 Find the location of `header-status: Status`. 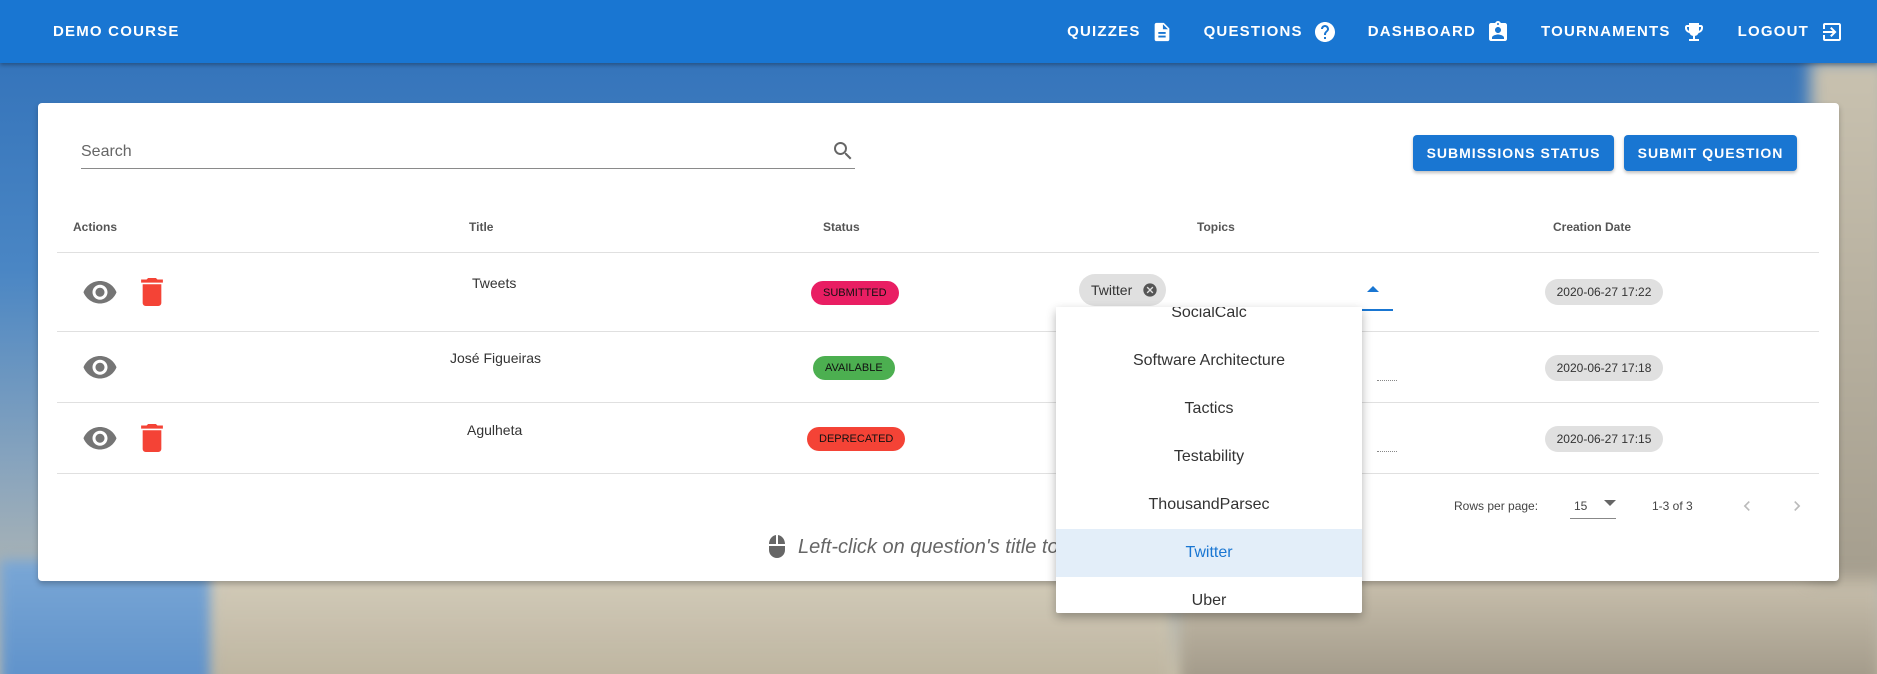

header-status: Status is located at coordinates (841, 227).